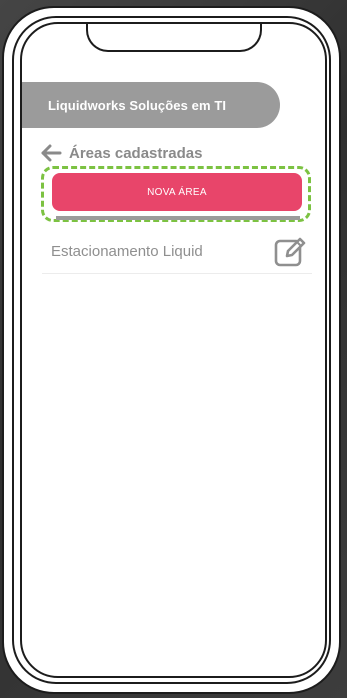  What do you see at coordinates (127, 251) in the screenshot?
I see `area-name: Estacionamento Liquid` at bounding box center [127, 251].